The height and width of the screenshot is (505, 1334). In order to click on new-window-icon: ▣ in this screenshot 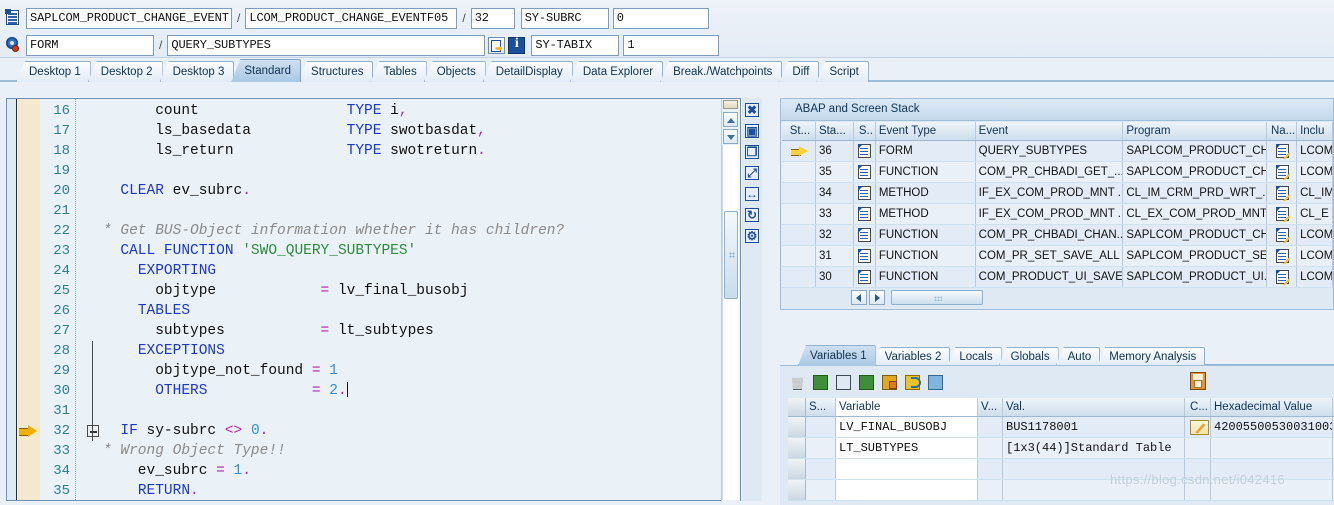, I will do `click(752, 131)`.